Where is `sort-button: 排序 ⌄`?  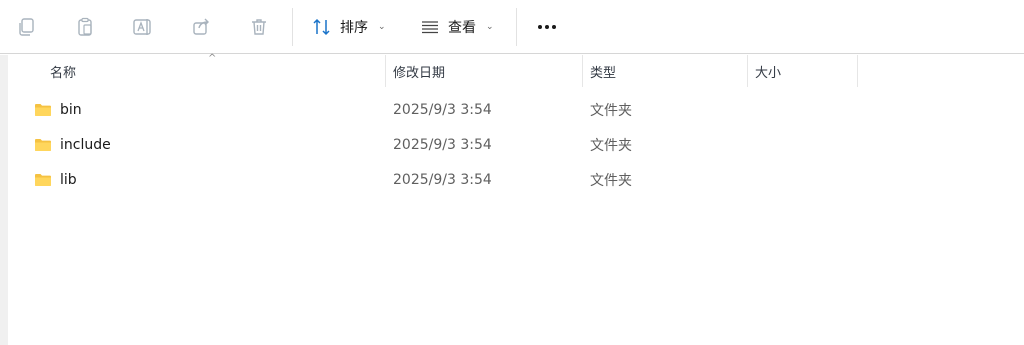
sort-button: 排序 ⌄ is located at coordinates (349, 27).